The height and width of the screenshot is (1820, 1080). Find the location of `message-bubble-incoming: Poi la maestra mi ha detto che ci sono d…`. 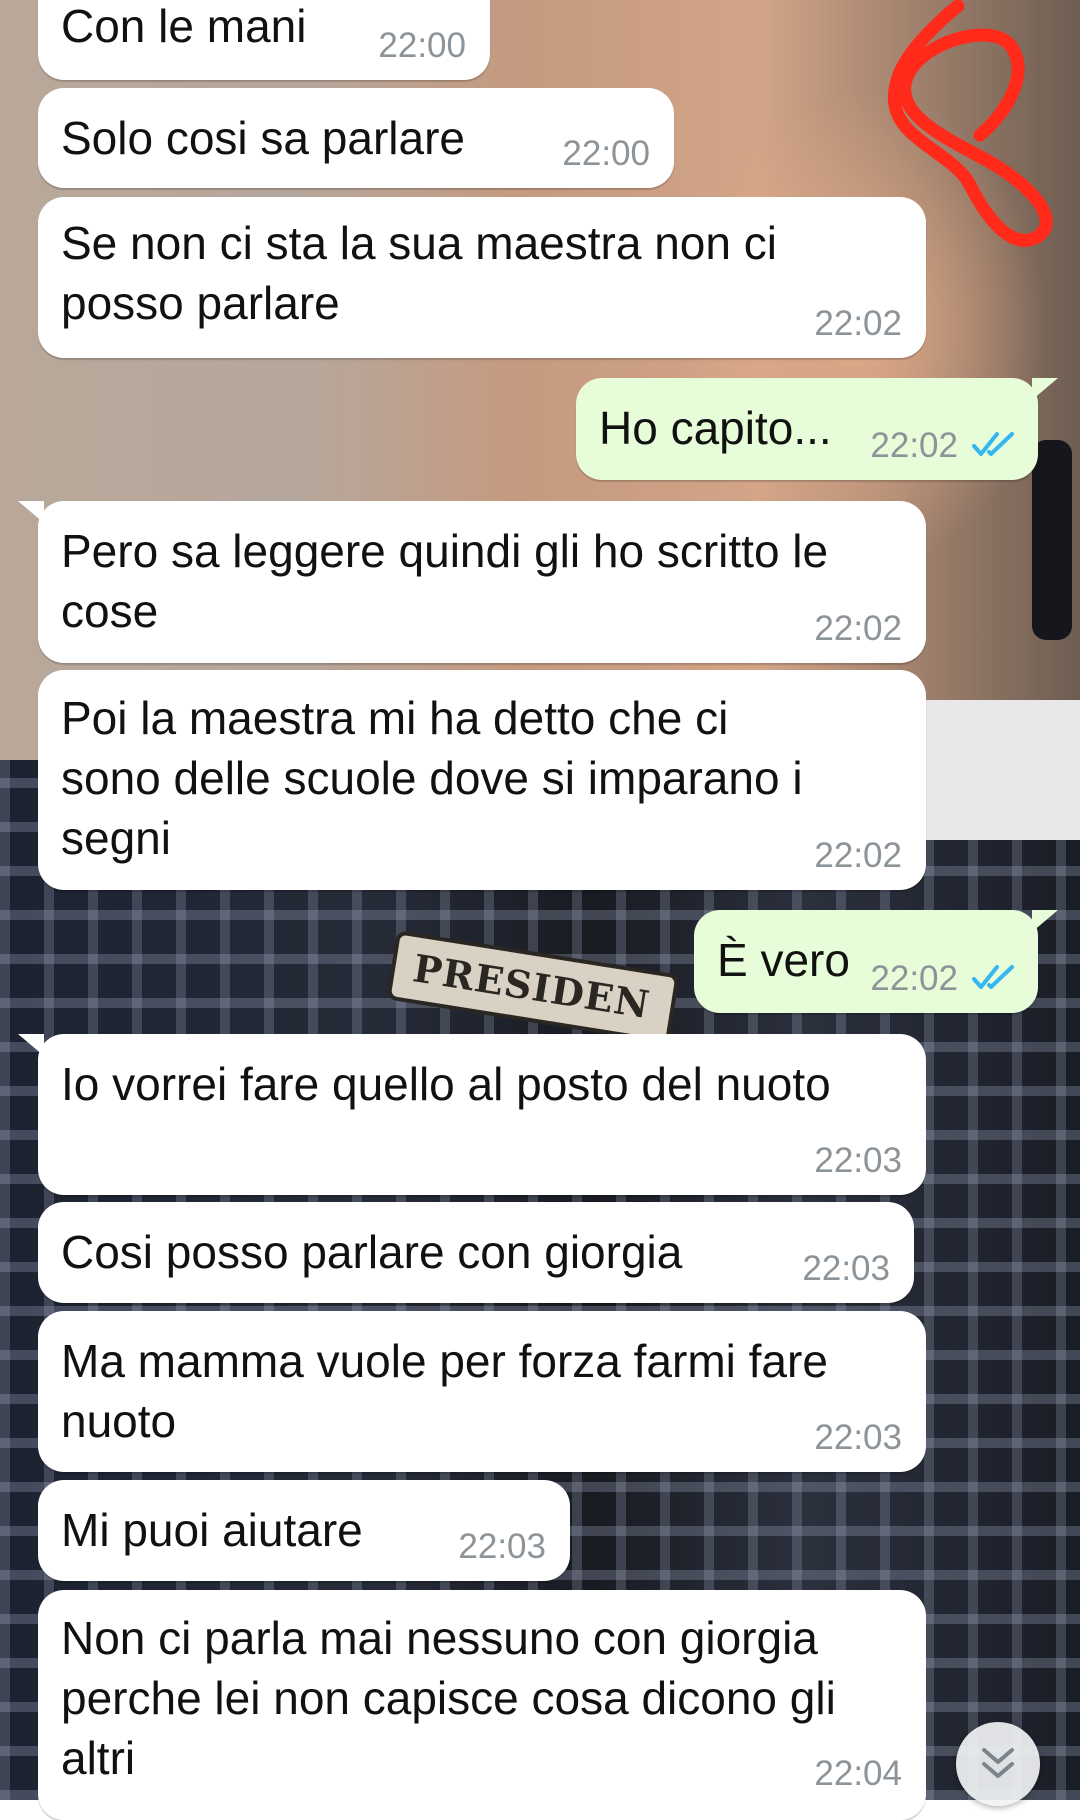

message-bubble-incoming: Poi la maestra mi ha detto che ci sono d… is located at coordinates (482, 780).